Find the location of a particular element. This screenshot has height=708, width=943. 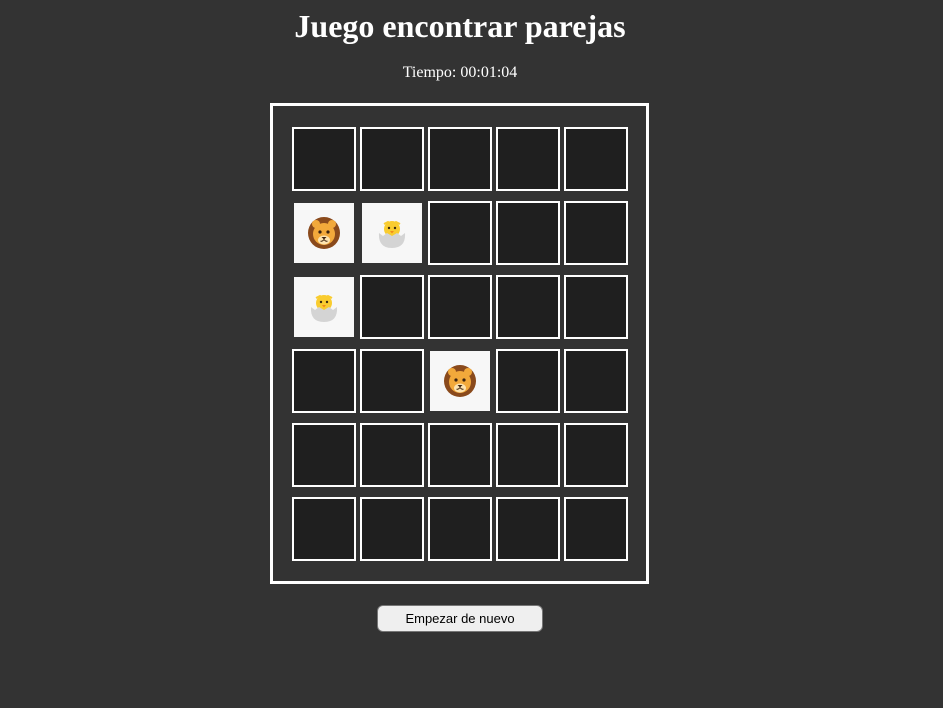

timer-display: Tiempo: 00:01:04 is located at coordinates (460, 72).